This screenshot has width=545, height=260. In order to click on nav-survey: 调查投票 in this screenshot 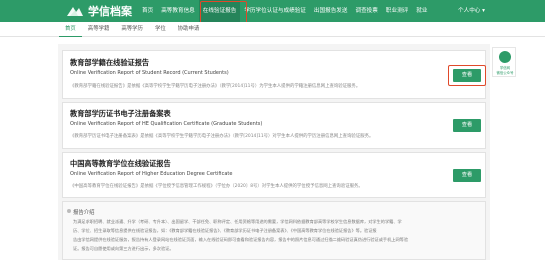, I will do `click(366, 11)`.